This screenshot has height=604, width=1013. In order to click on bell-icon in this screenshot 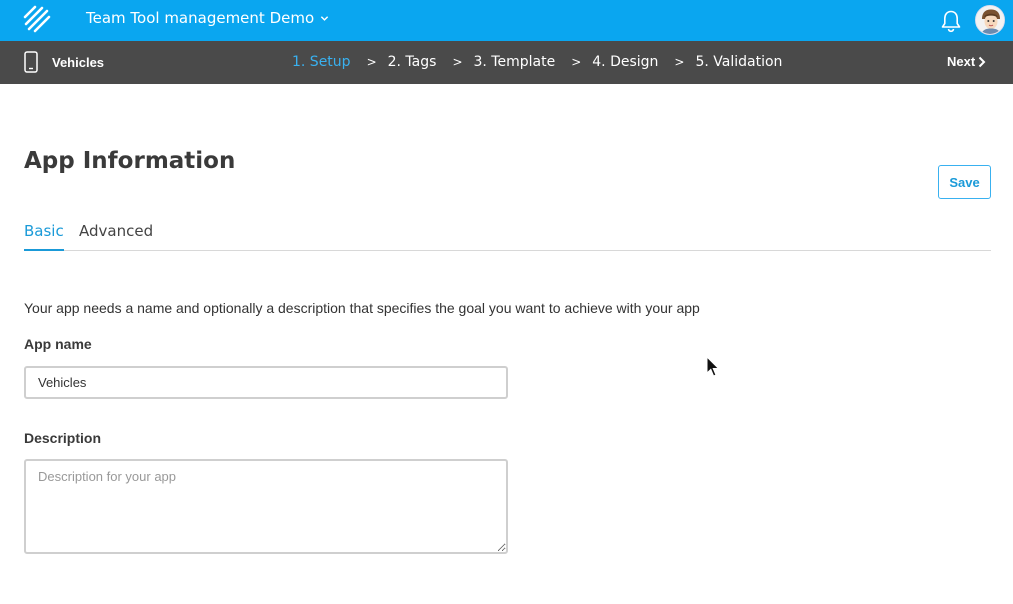, I will do `click(951, 21)`.